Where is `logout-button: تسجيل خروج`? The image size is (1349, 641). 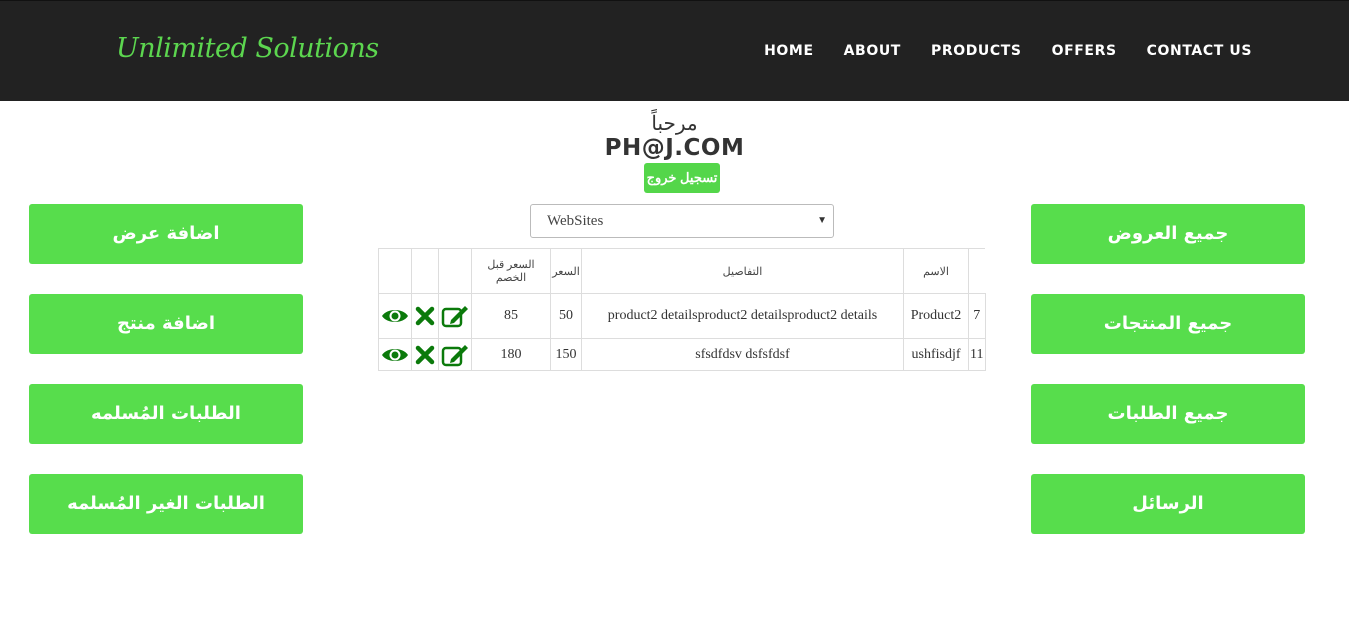
logout-button: تسجيل خروج is located at coordinates (682, 178).